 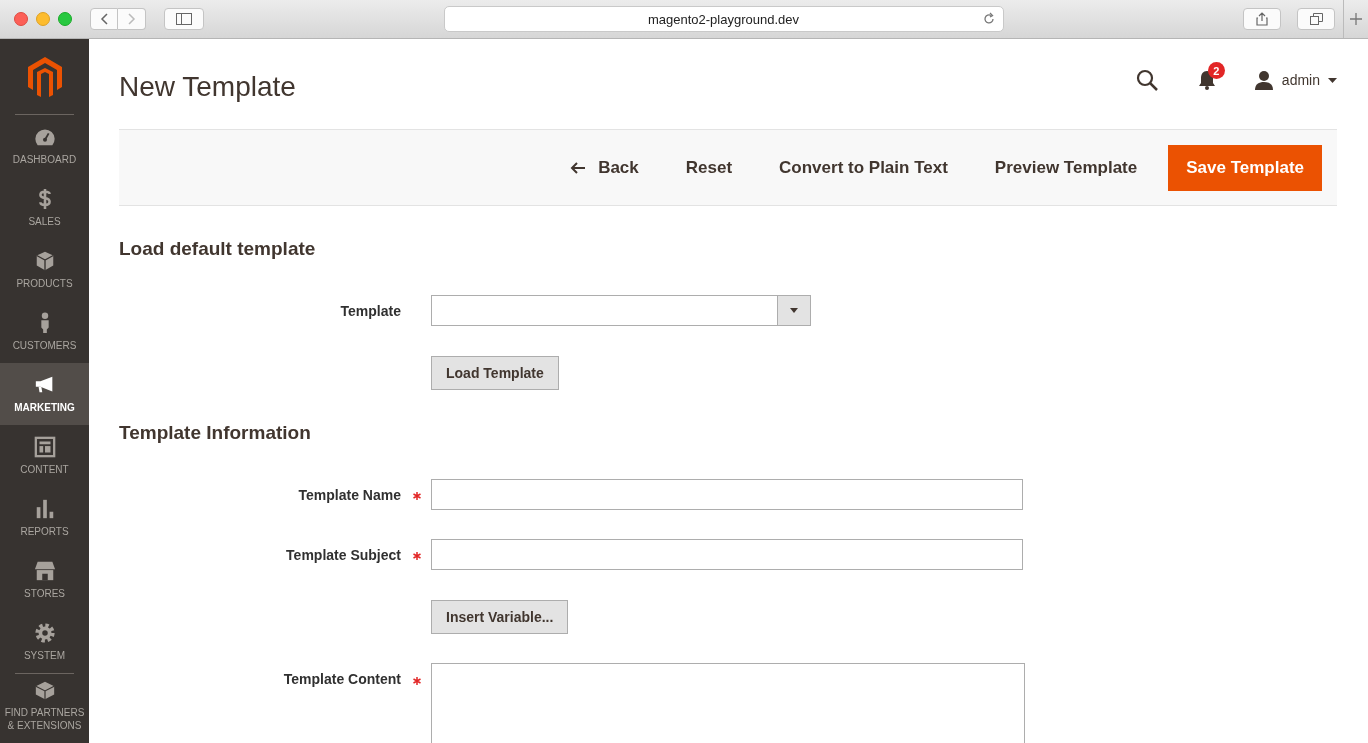 What do you see at coordinates (604, 167) in the screenshot?
I see `back-button: Back` at bounding box center [604, 167].